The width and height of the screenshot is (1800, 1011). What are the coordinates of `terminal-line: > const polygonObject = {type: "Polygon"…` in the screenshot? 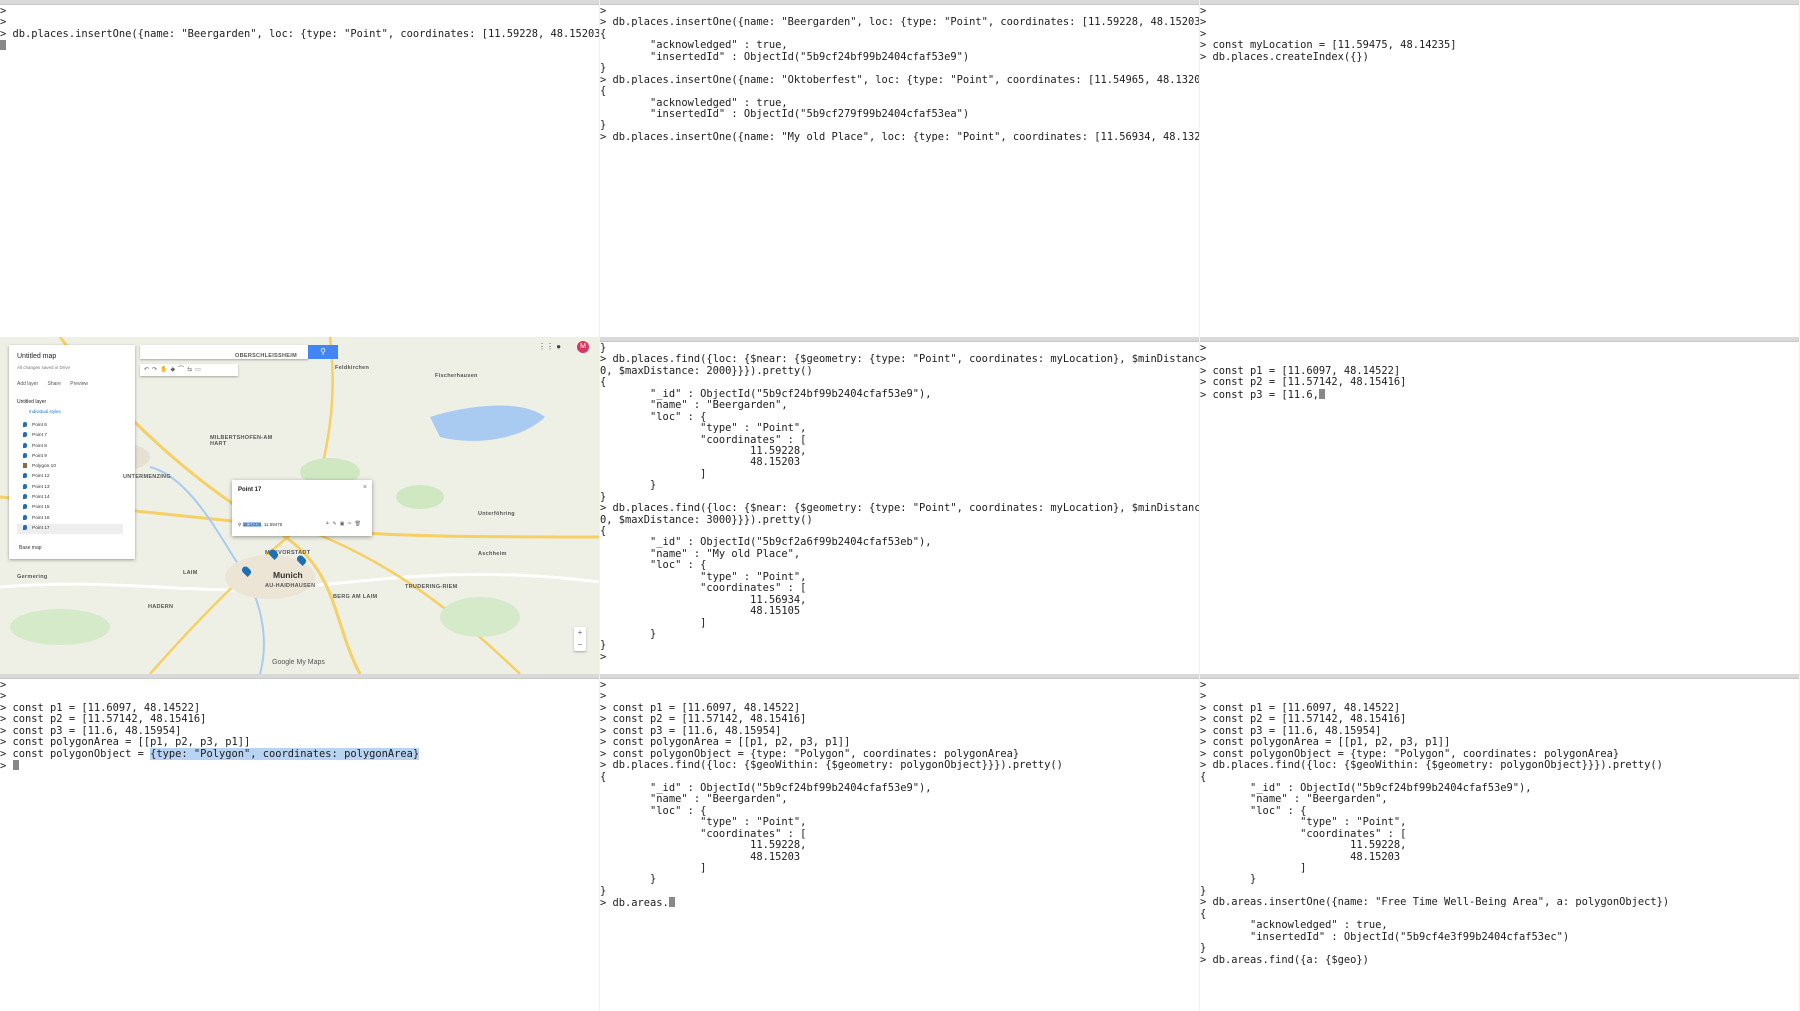 It's located at (299, 753).